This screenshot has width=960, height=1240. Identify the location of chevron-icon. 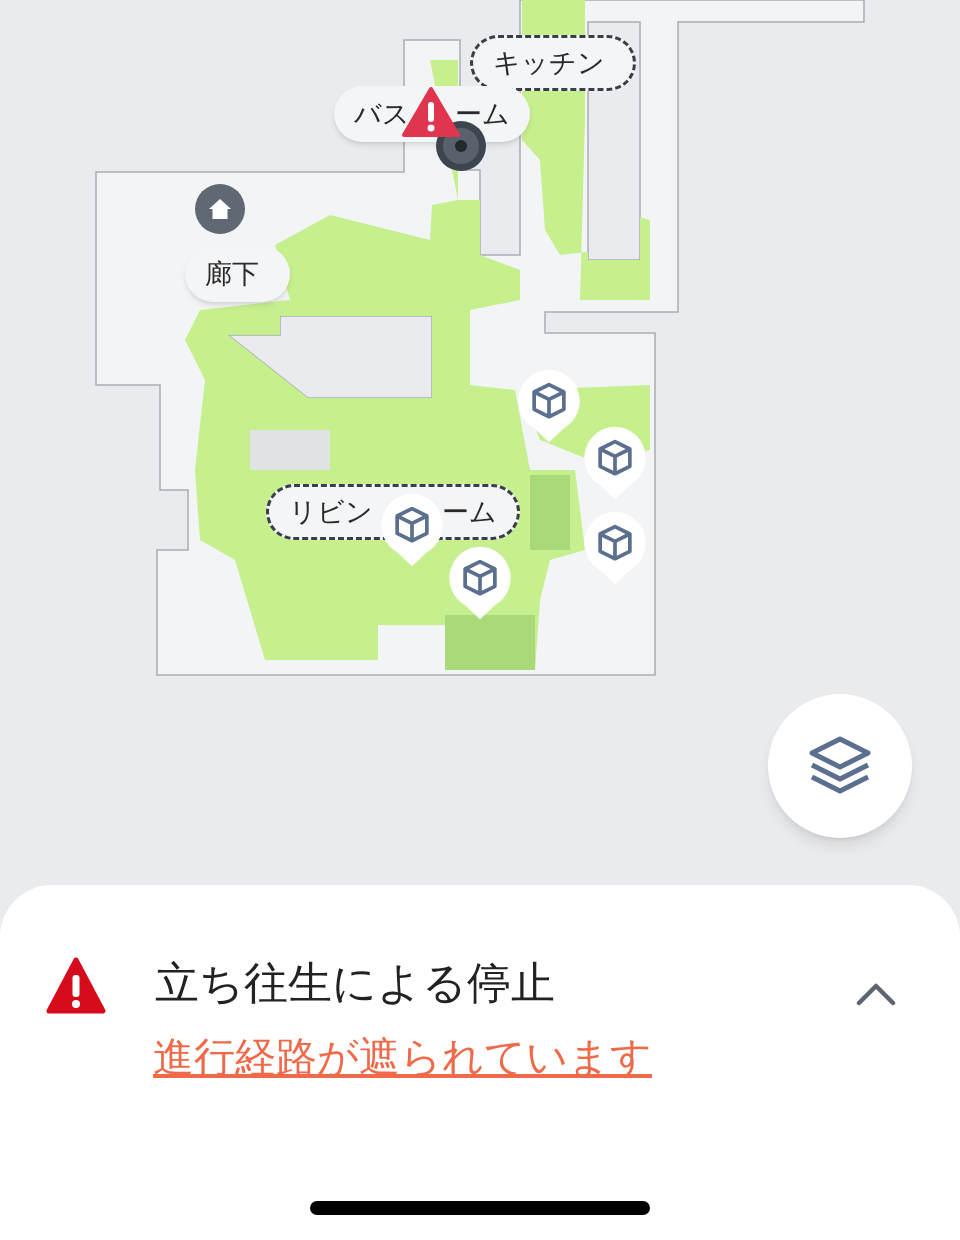
(876, 994).